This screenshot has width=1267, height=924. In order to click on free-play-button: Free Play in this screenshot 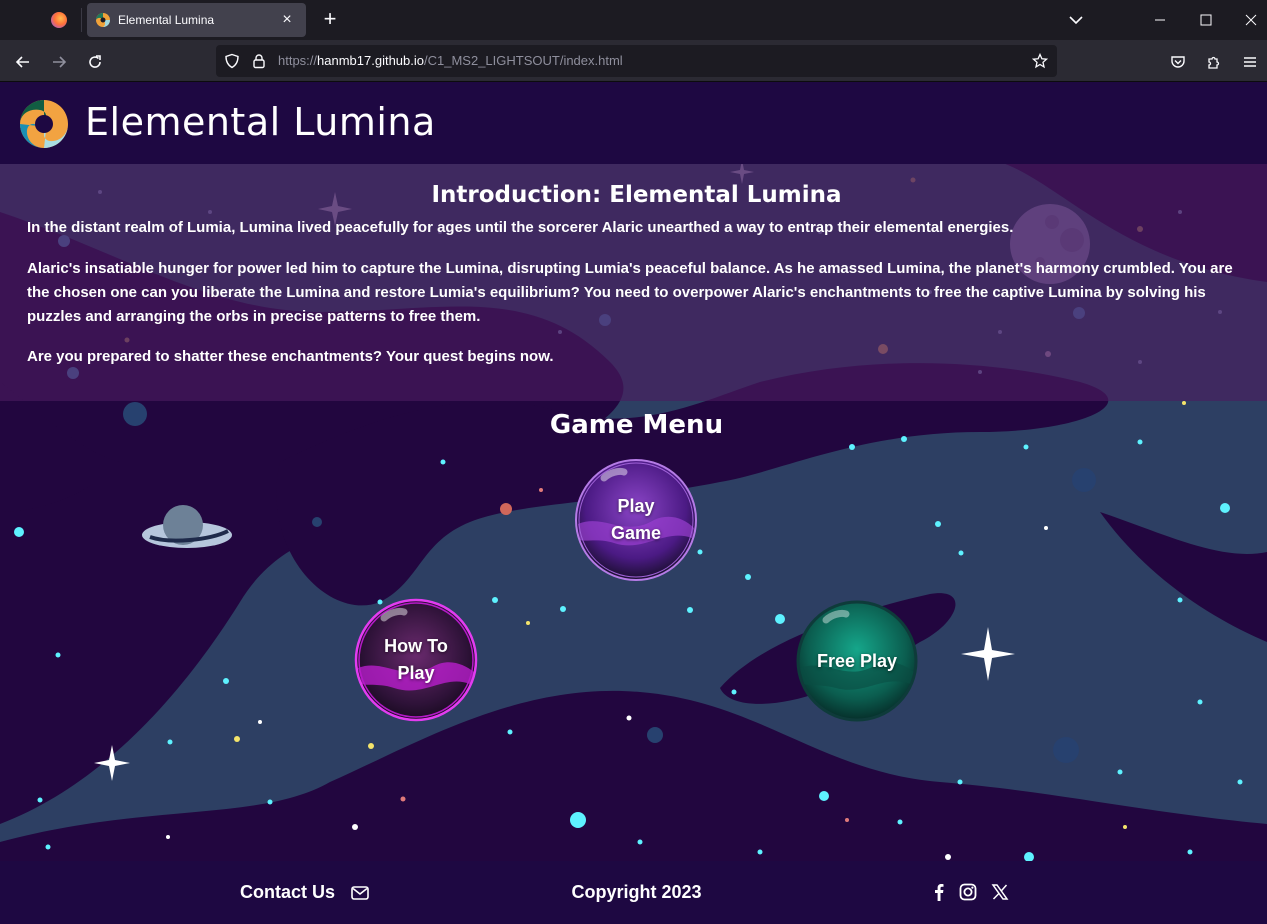, I will do `click(857, 661)`.